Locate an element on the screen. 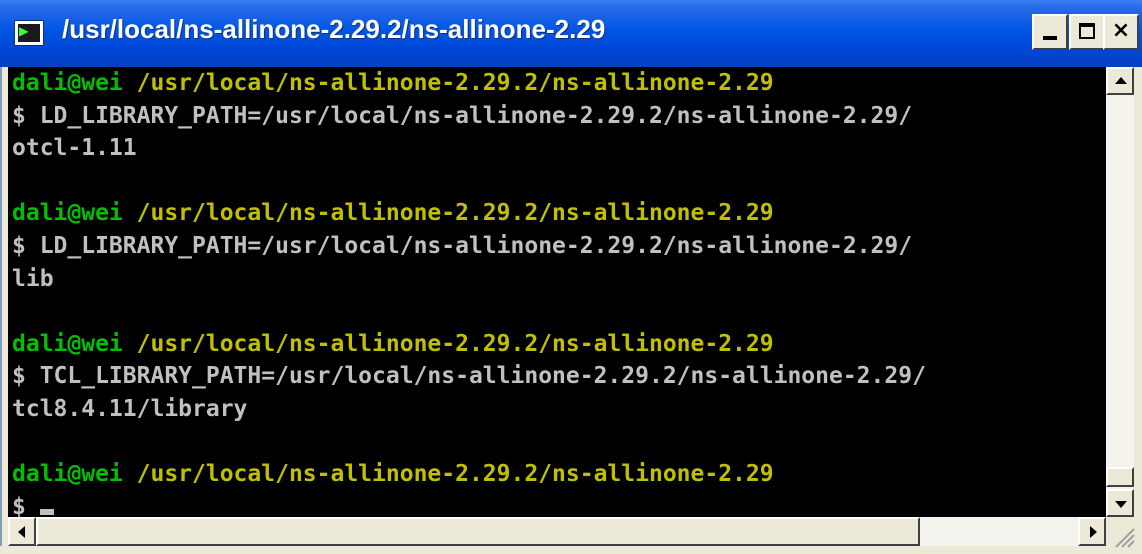  maximize-button is located at coordinates (1087, 32).